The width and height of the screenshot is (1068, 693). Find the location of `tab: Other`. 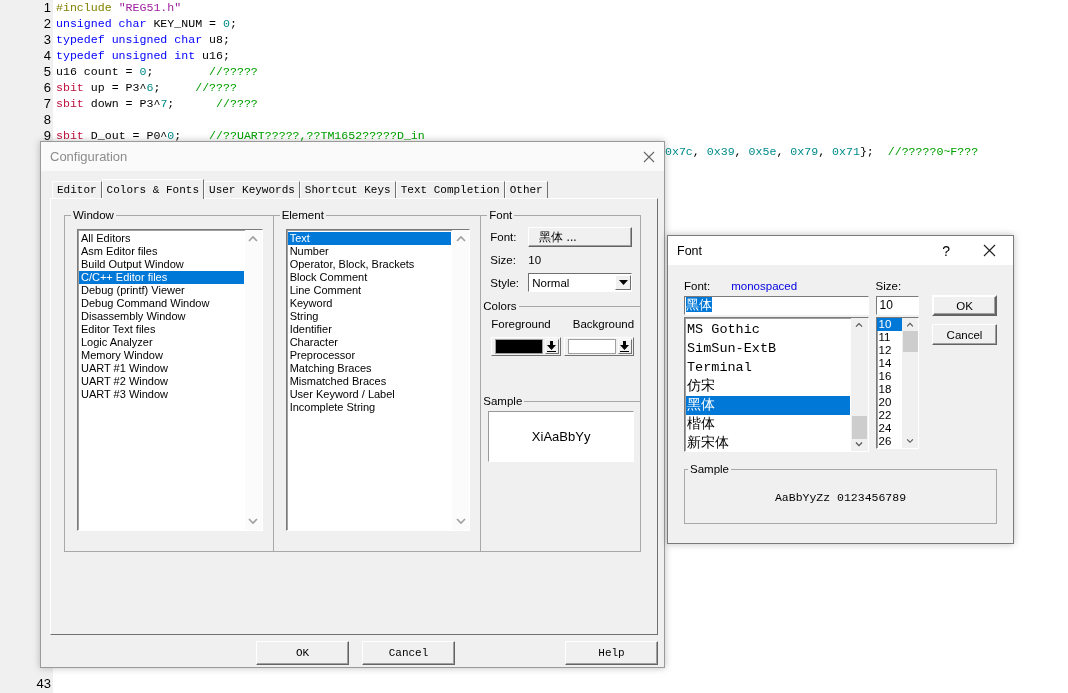

tab: Other is located at coordinates (526, 189).